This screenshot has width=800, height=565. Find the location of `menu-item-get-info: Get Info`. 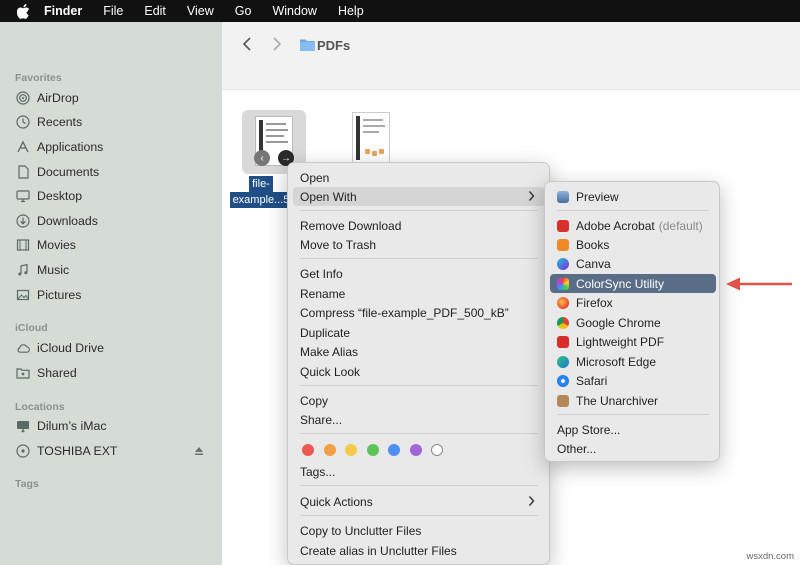

menu-item-get-info: Get Info is located at coordinates (419, 273).